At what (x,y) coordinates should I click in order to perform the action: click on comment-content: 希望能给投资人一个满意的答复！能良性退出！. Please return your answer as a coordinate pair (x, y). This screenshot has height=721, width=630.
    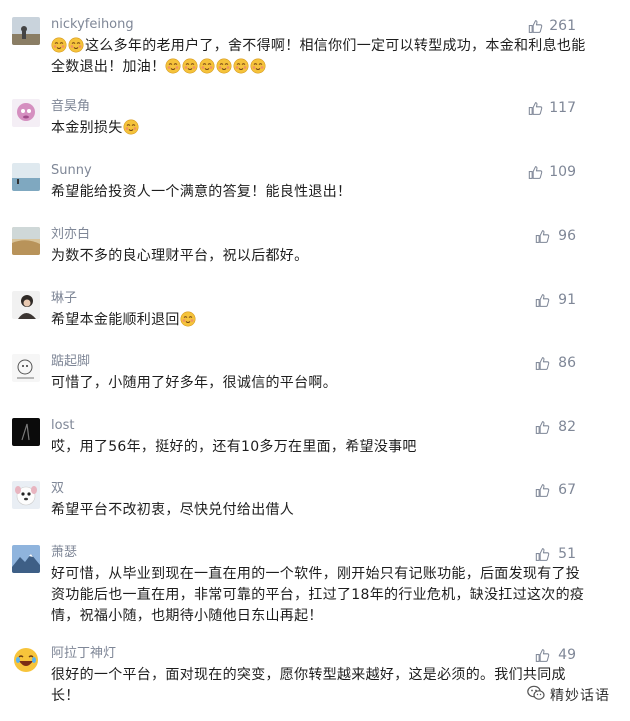
    Looking at the image, I should click on (321, 192).